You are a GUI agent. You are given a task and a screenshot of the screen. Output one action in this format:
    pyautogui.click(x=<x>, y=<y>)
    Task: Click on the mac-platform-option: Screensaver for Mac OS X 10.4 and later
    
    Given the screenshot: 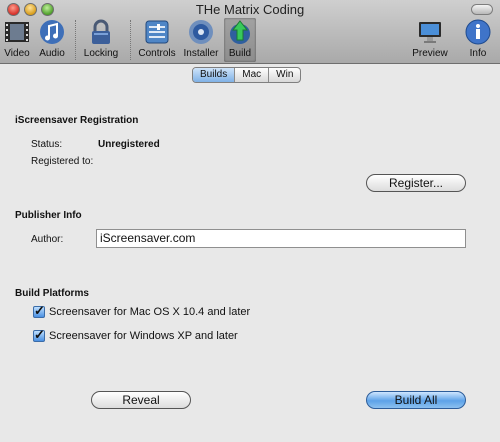 What is the action you would take?
    pyautogui.click(x=142, y=311)
    